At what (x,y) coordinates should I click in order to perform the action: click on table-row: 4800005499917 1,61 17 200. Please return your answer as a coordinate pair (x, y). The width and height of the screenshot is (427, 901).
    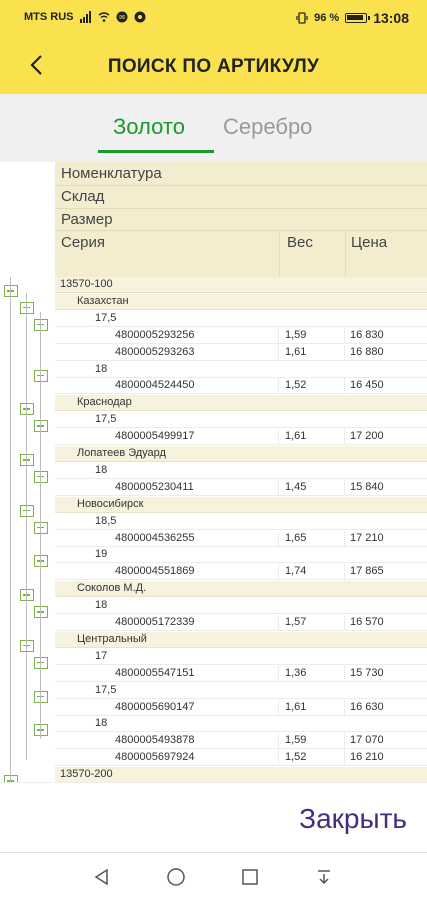
    Looking at the image, I should click on (213, 437).